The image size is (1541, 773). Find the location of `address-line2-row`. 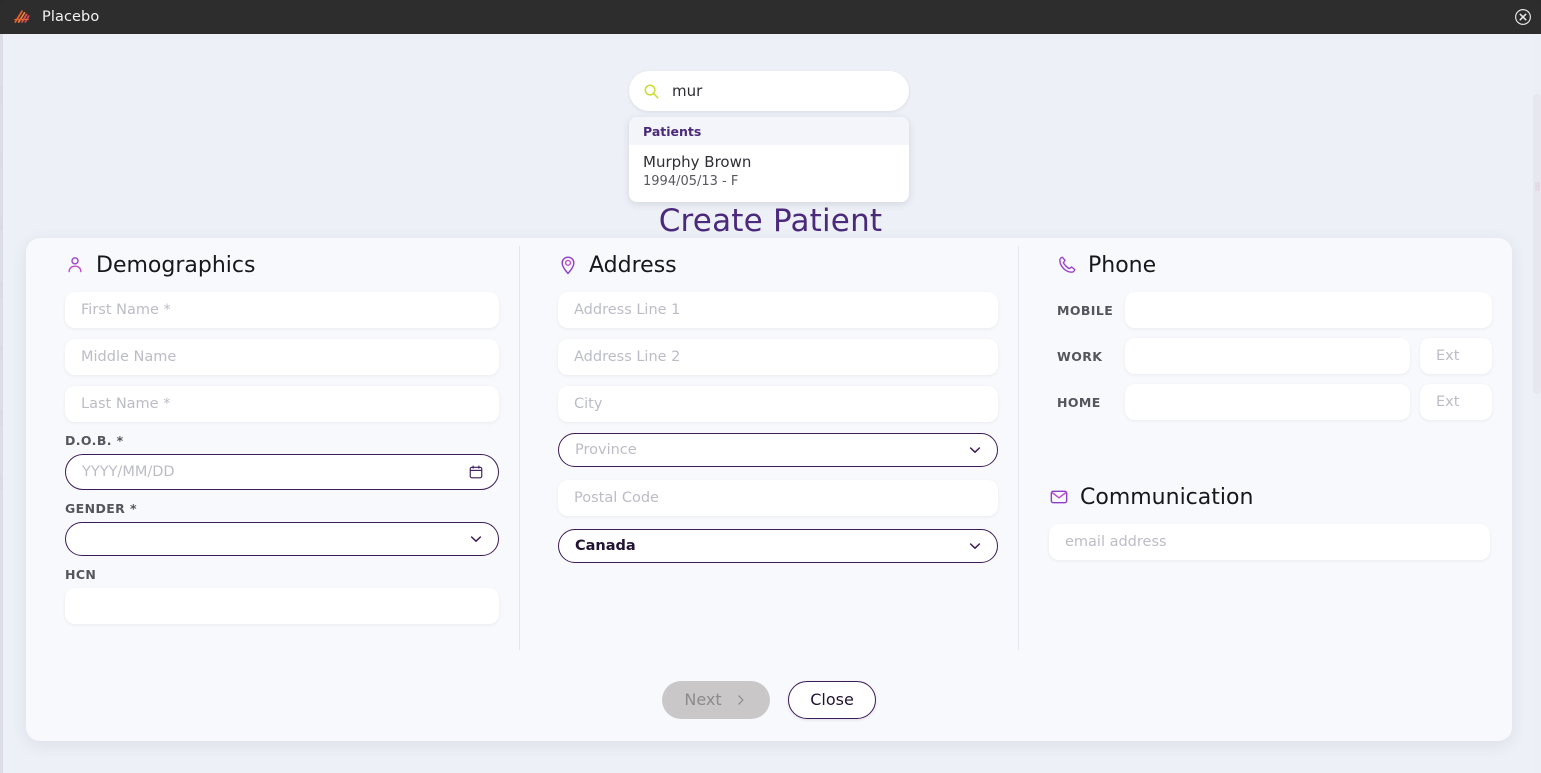

address-line2-row is located at coordinates (778, 357).